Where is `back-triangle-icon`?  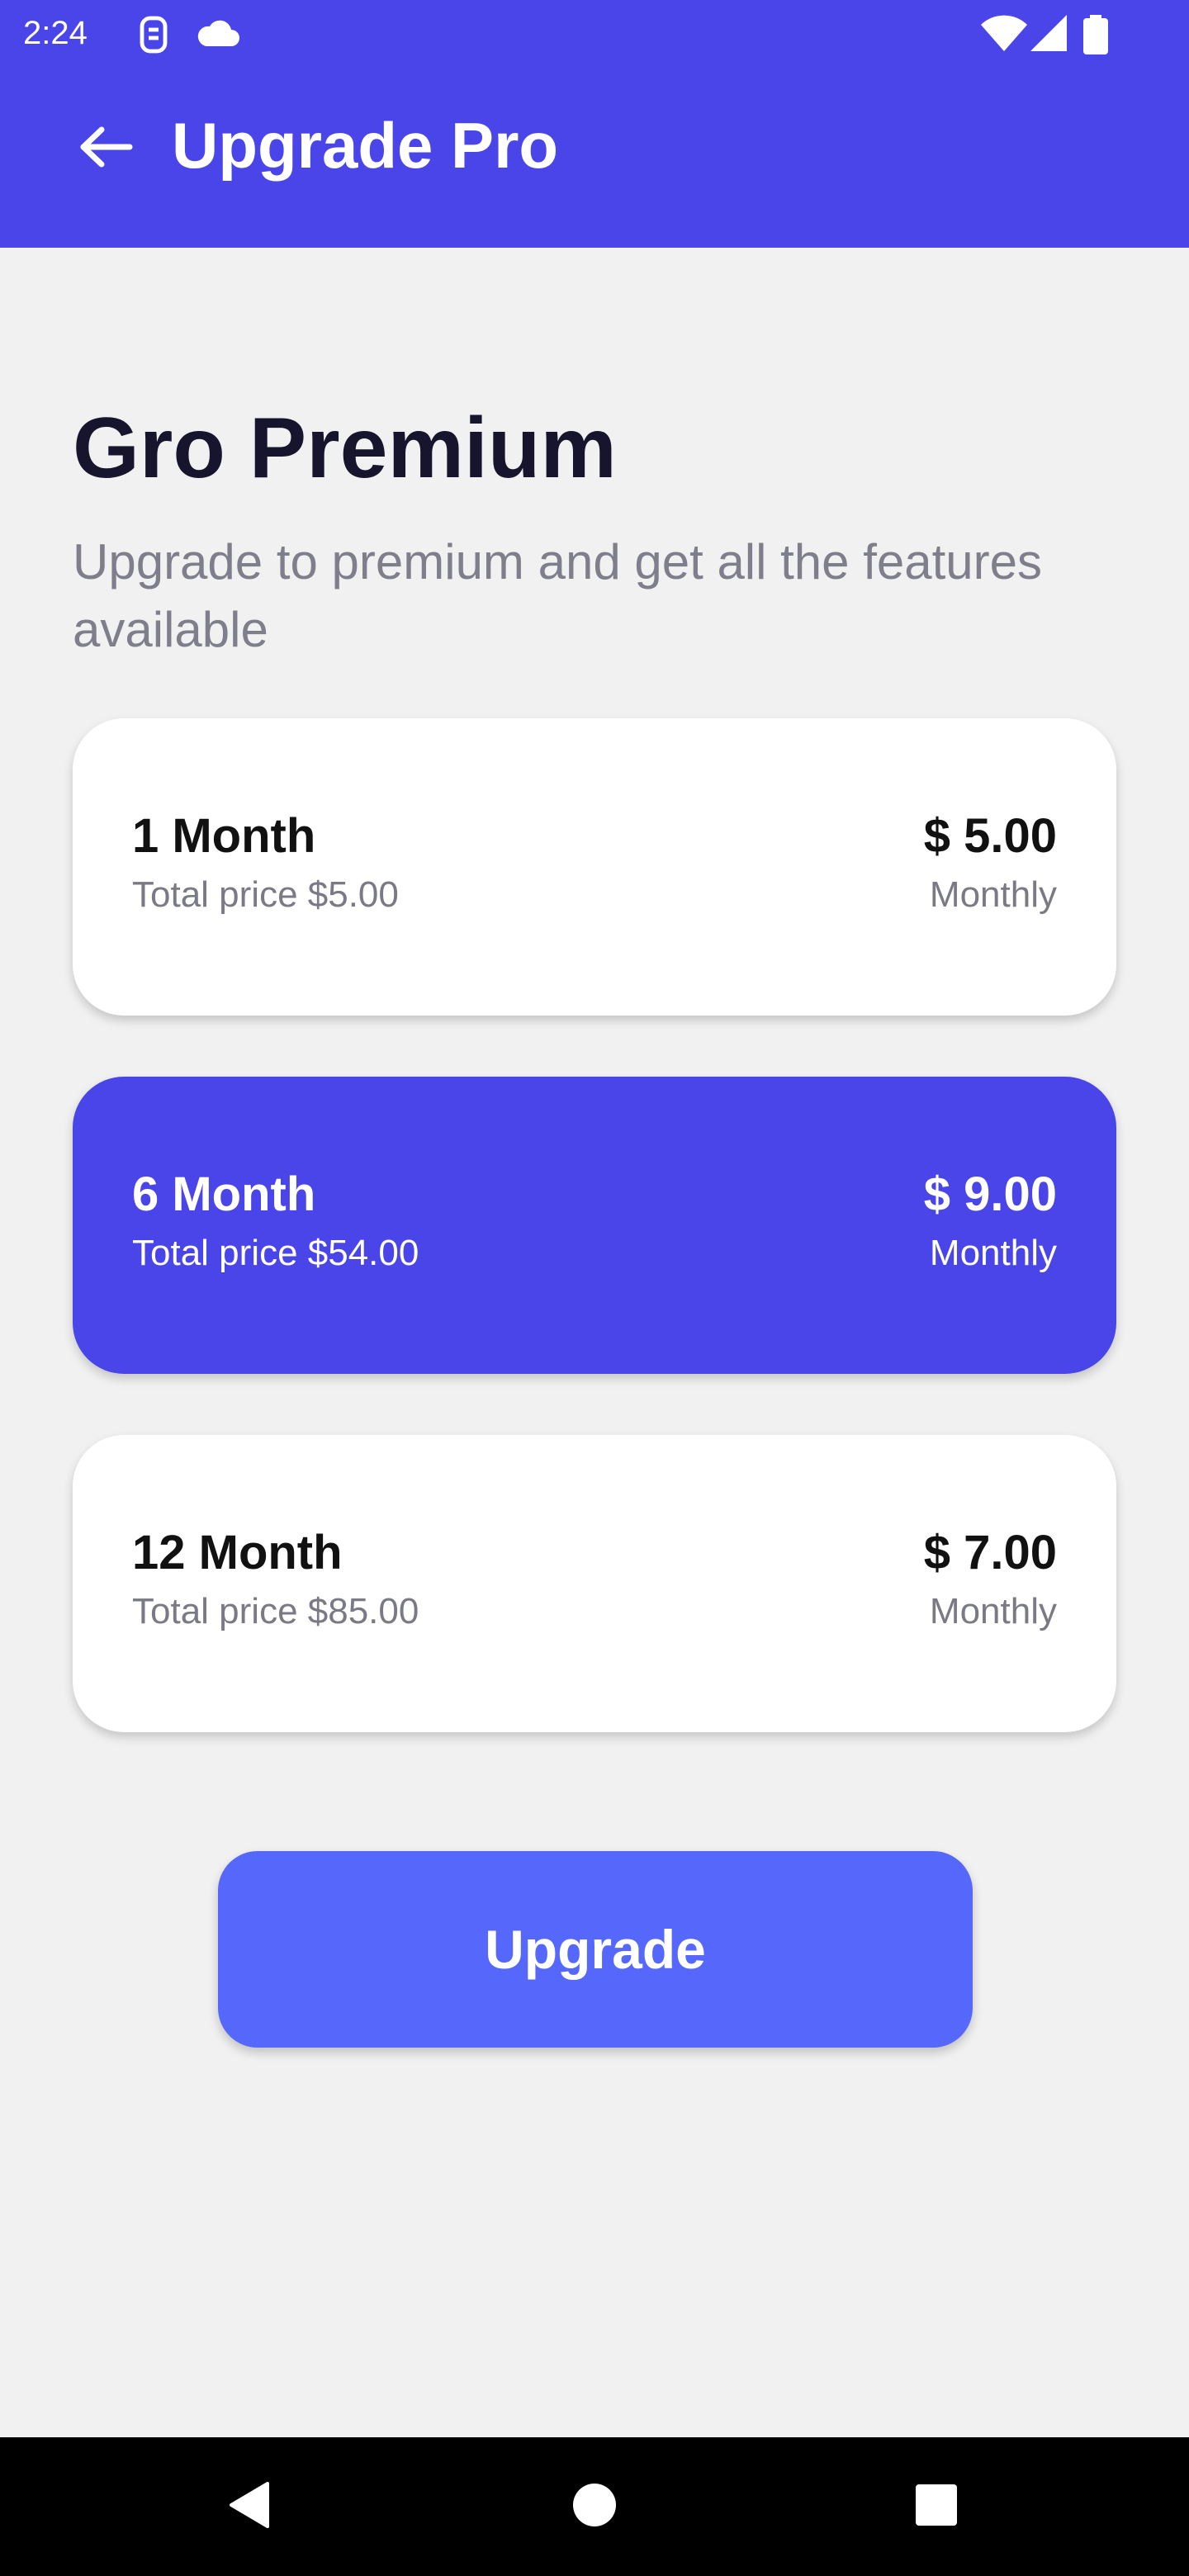
back-triangle-icon is located at coordinates (249, 2507).